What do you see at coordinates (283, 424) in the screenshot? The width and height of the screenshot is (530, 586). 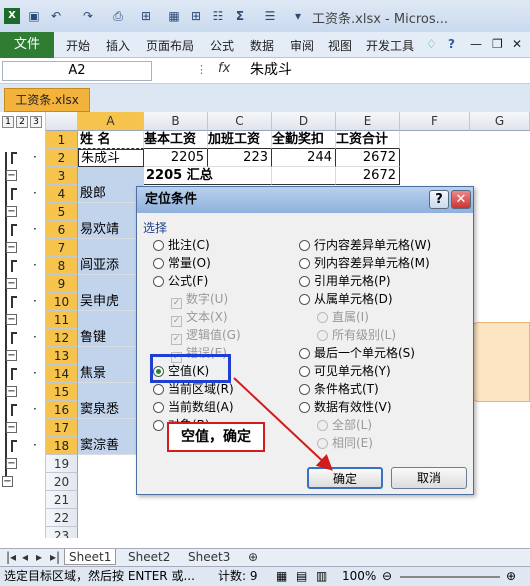 I see `annotation-arrow` at bounding box center [283, 424].